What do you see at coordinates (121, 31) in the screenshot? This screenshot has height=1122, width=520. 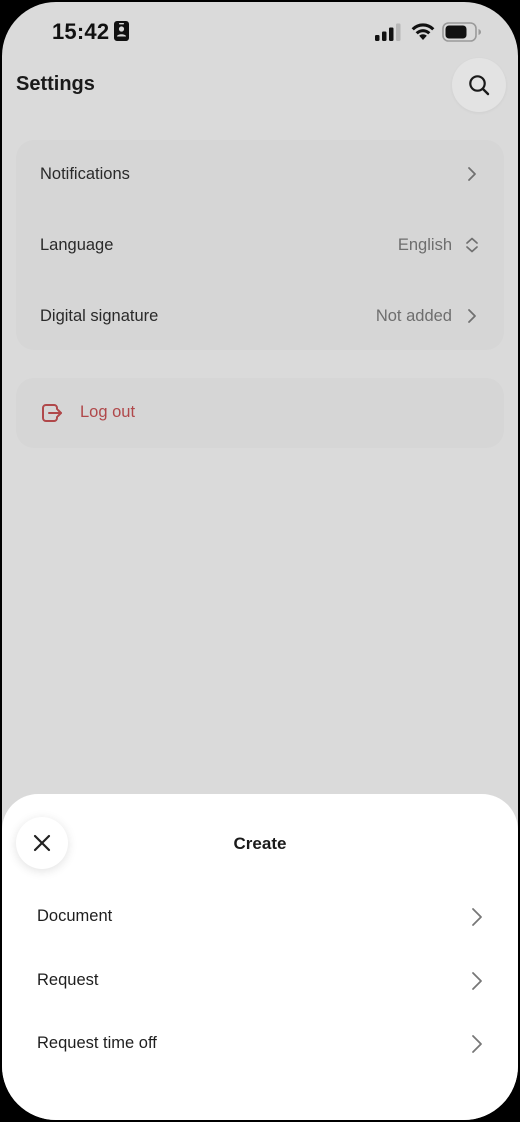 I see `id-card-icon` at bounding box center [121, 31].